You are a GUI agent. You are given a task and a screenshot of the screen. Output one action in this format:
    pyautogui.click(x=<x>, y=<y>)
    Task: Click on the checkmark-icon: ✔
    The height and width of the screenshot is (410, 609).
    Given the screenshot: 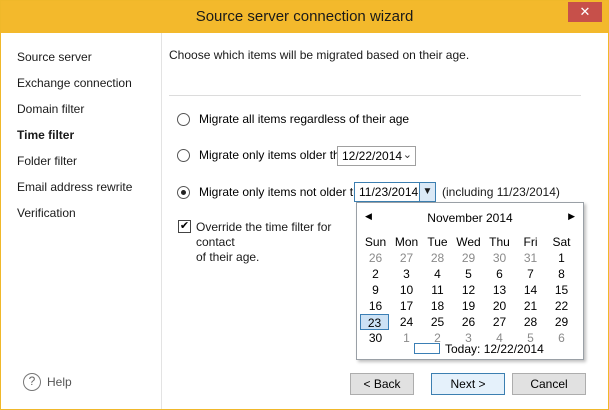 What is the action you would take?
    pyautogui.click(x=184, y=226)
    